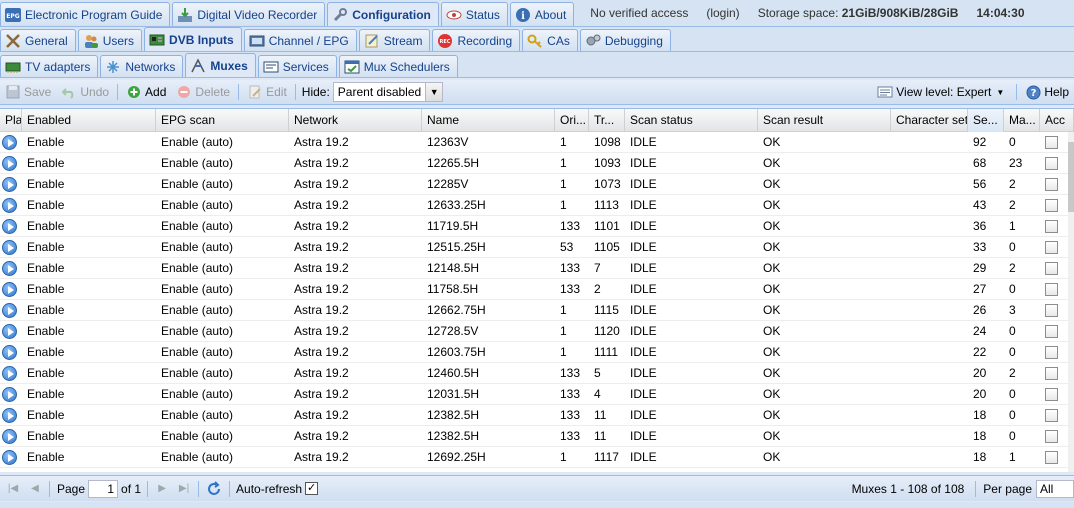 The height and width of the screenshot is (508, 1074). What do you see at coordinates (110, 40) in the screenshot?
I see `tab-users: Users` at bounding box center [110, 40].